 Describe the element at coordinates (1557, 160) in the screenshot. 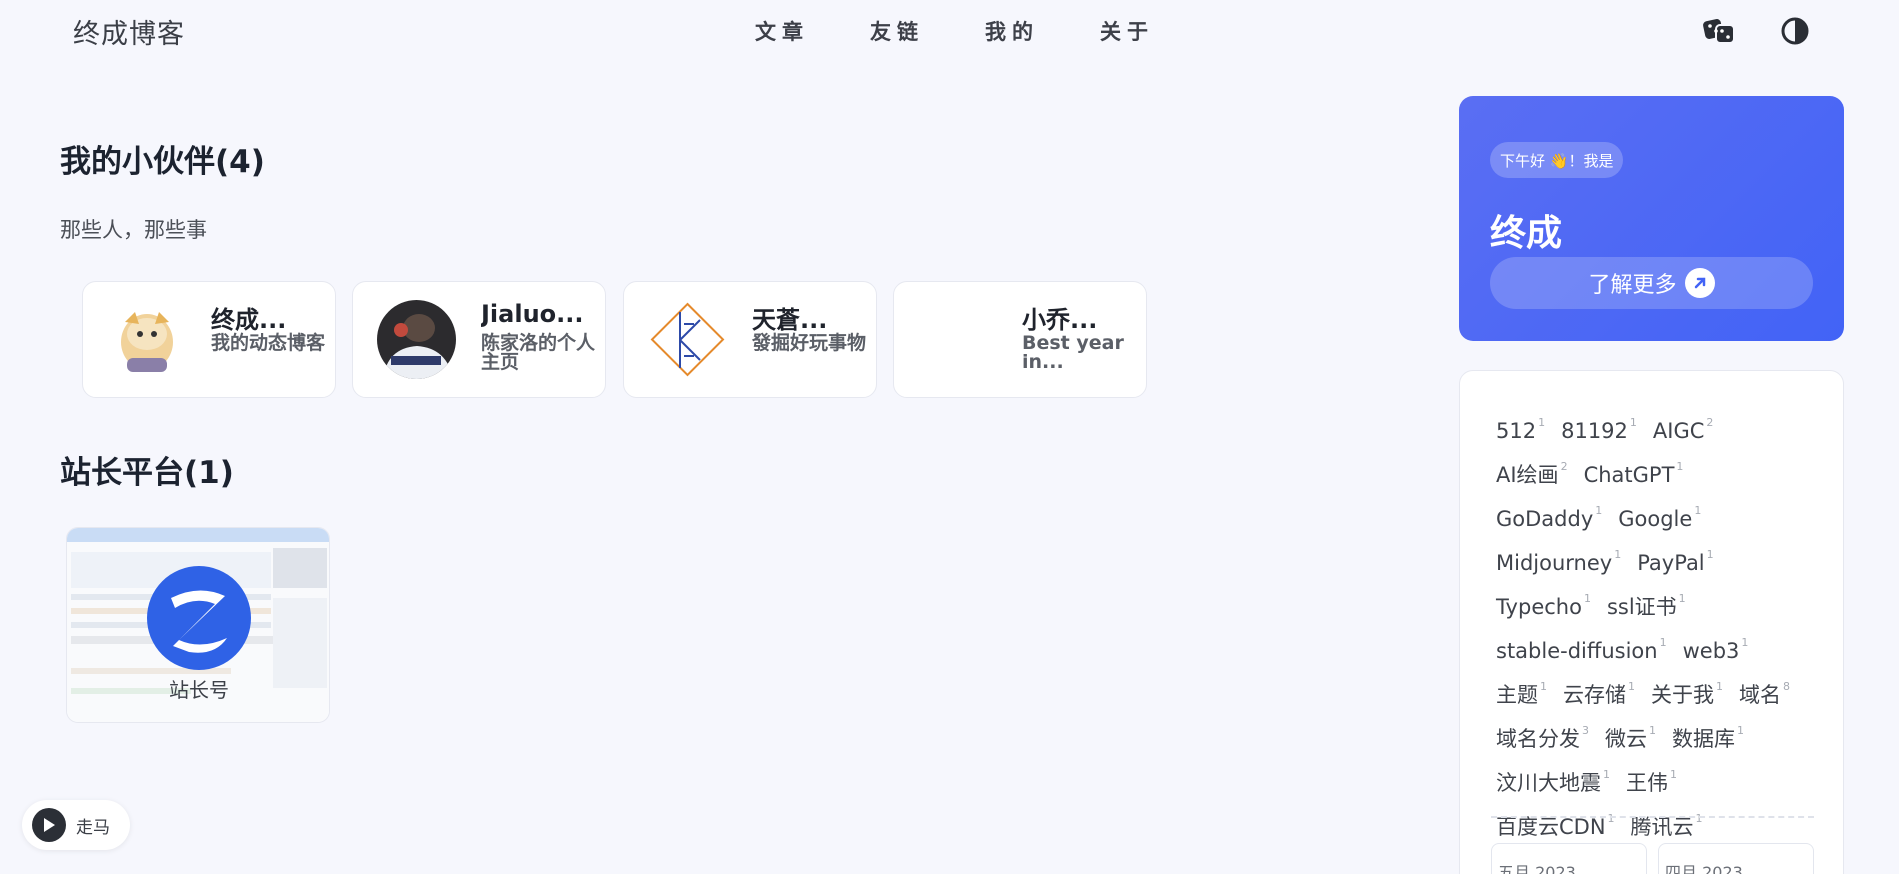

I see `greeting-badge: 下午好 👋！我是` at that location.